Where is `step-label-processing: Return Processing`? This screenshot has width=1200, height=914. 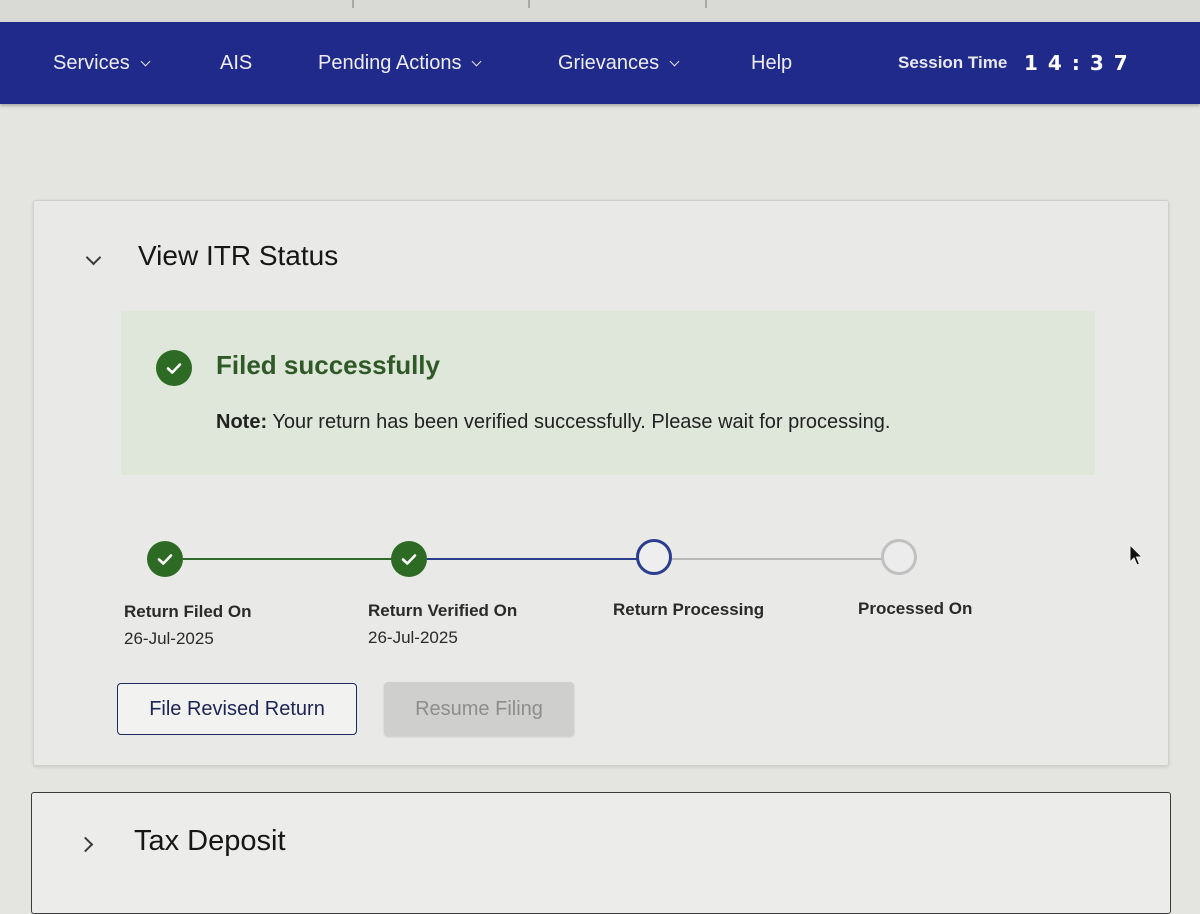 step-label-processing: Return Processing is located at coordinates (689, 609).